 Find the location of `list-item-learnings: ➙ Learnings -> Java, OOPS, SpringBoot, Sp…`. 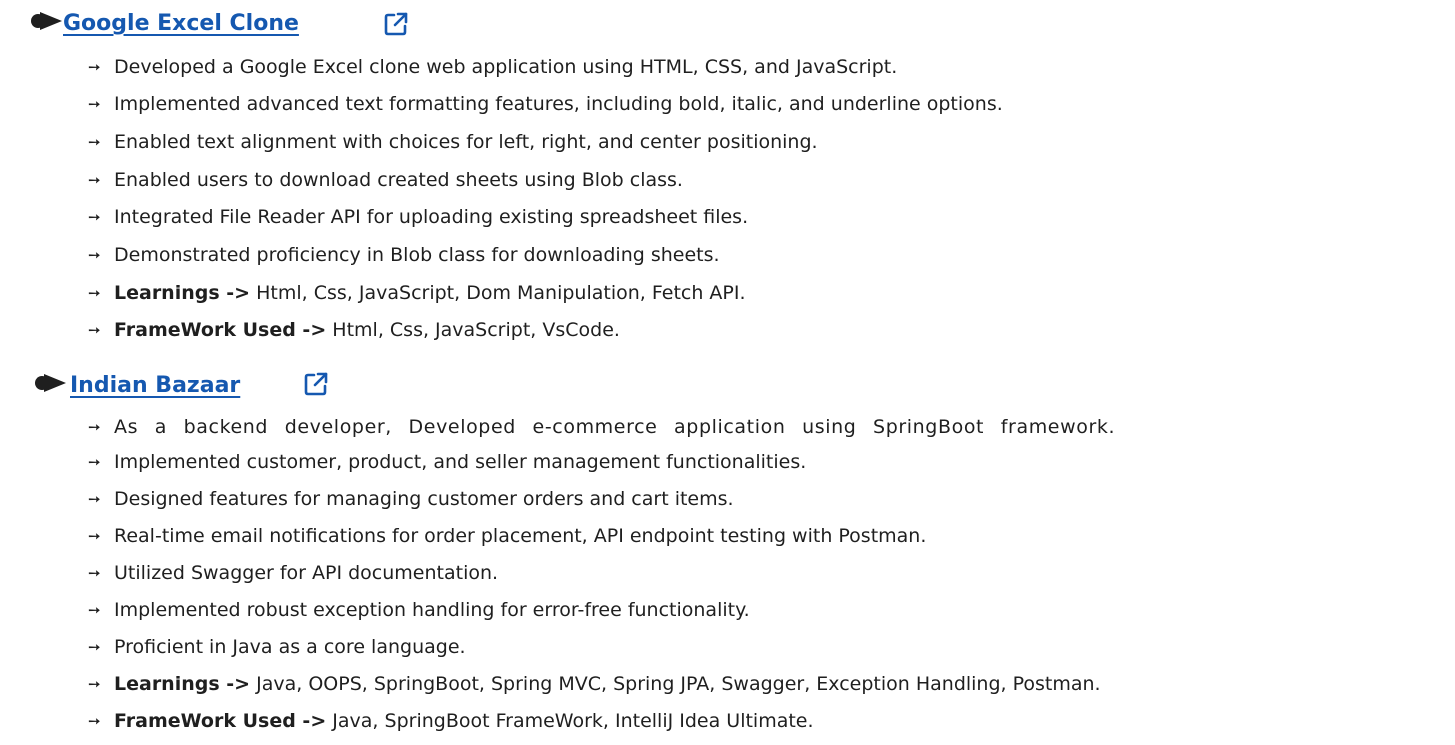

list-item-learnings: ➙ Learnings -> Java, OOPS, SpringBoot, Sp… is located at coordinates (594, 684).